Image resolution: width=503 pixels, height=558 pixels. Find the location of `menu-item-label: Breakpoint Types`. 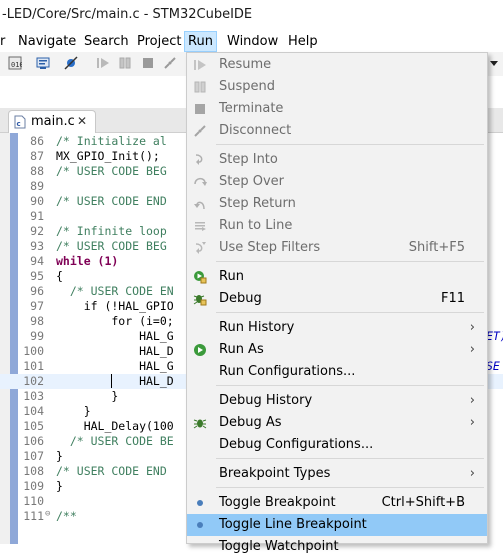

menu-item-label: Breakpoint Types is located at coordinates (275, 473).